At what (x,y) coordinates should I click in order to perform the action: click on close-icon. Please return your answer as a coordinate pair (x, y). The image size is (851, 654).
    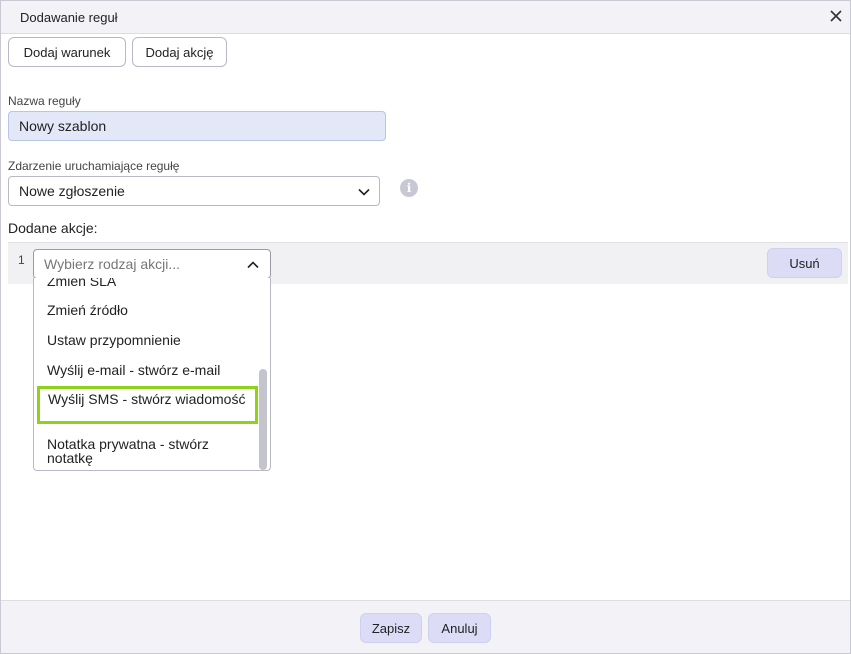
    Looking at the image, I should click on (836, 16).